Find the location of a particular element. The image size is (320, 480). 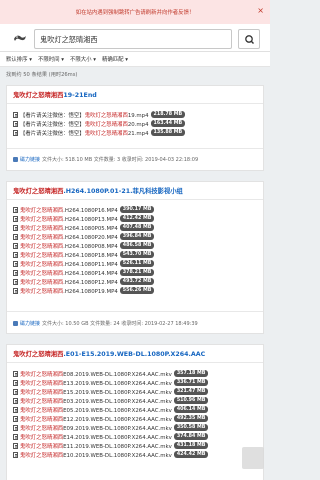

sort-dropdown: 默认排序 ▾ is located at coordinates (19, 59).